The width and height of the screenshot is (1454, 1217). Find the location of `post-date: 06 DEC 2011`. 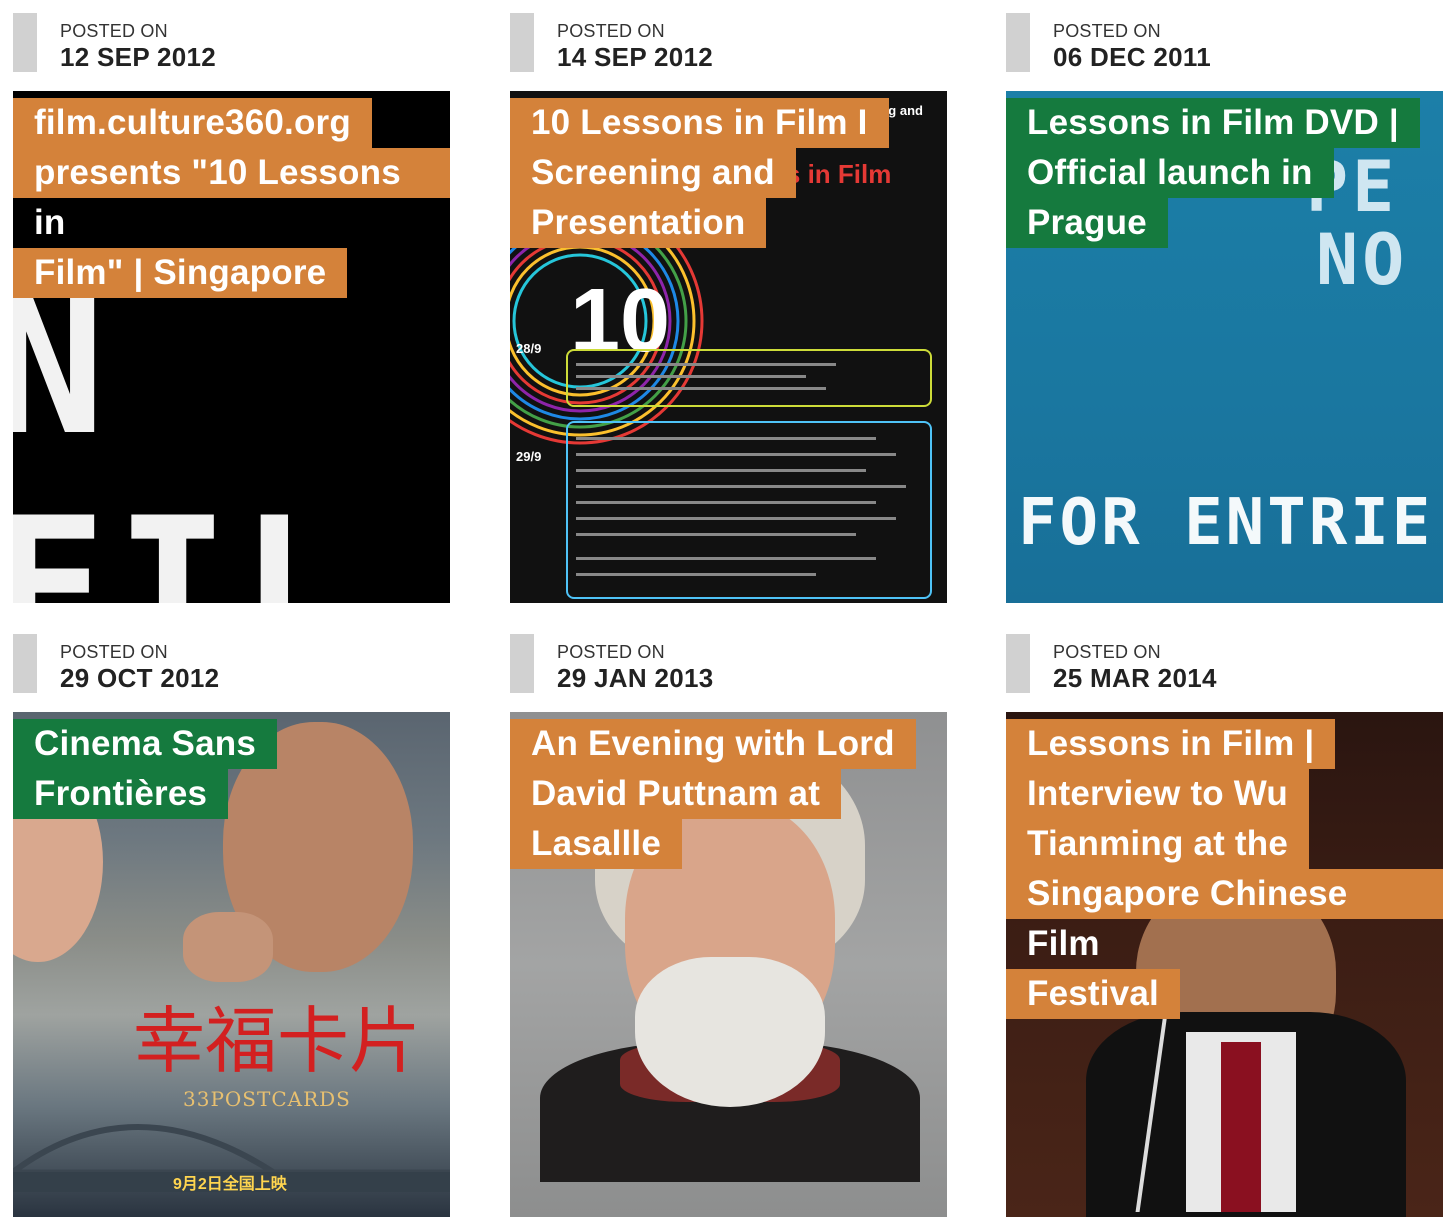

post-date: 06 DEC 2011 is located at coordinates (1132, 57).